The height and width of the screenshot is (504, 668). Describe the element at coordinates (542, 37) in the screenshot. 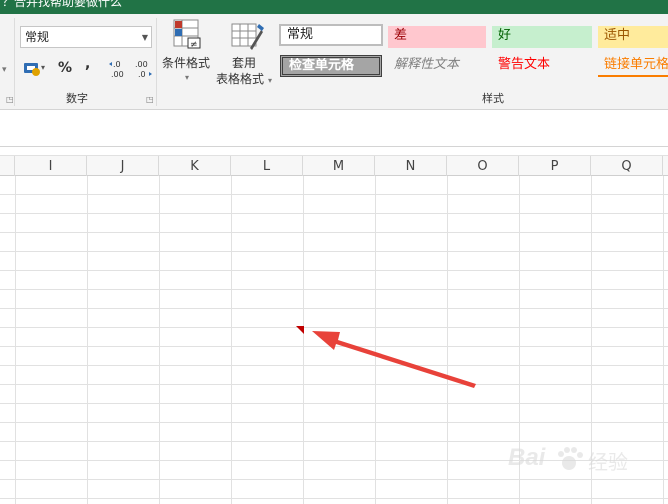

I see `style-good: 好` at that location.